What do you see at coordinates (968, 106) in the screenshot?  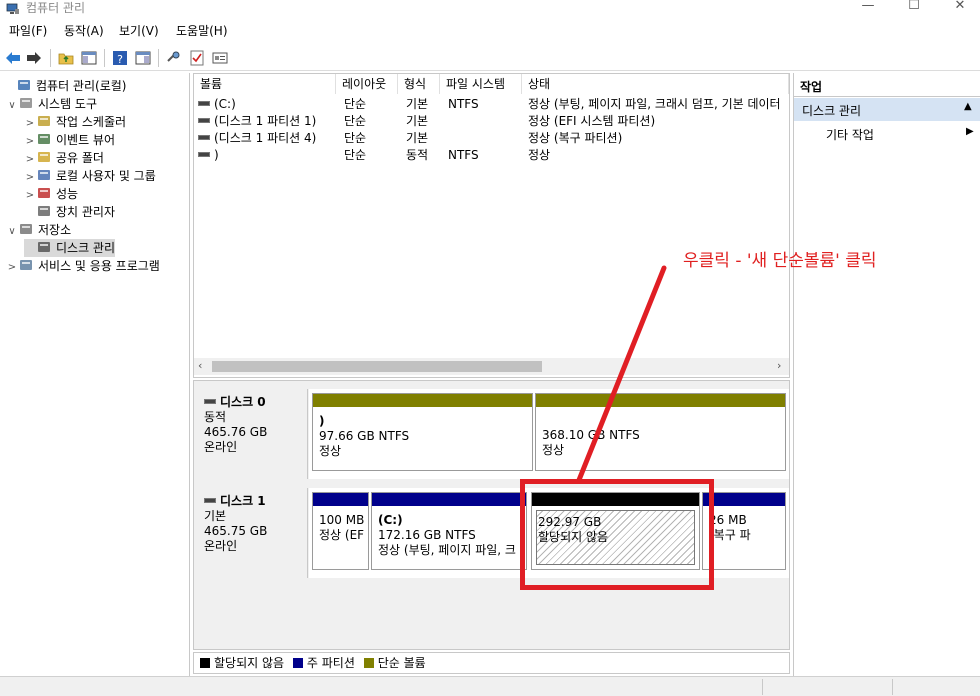 I see `collapse-up-icon: ▲` at bounding box center [968, 106].